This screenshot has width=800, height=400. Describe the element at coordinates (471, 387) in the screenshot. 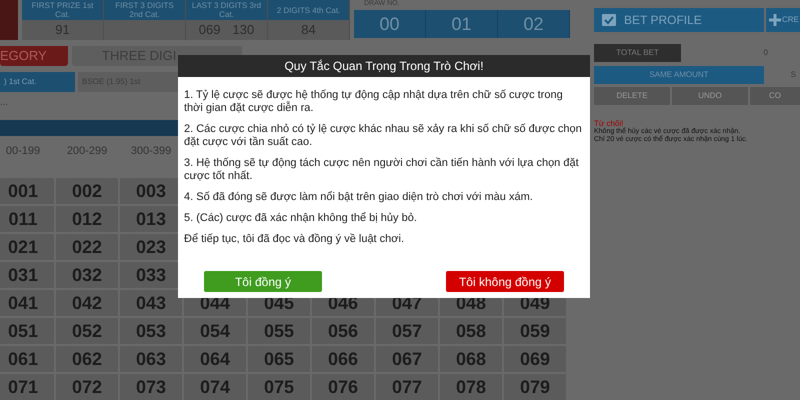

I see `number-cell: 078` at that location.